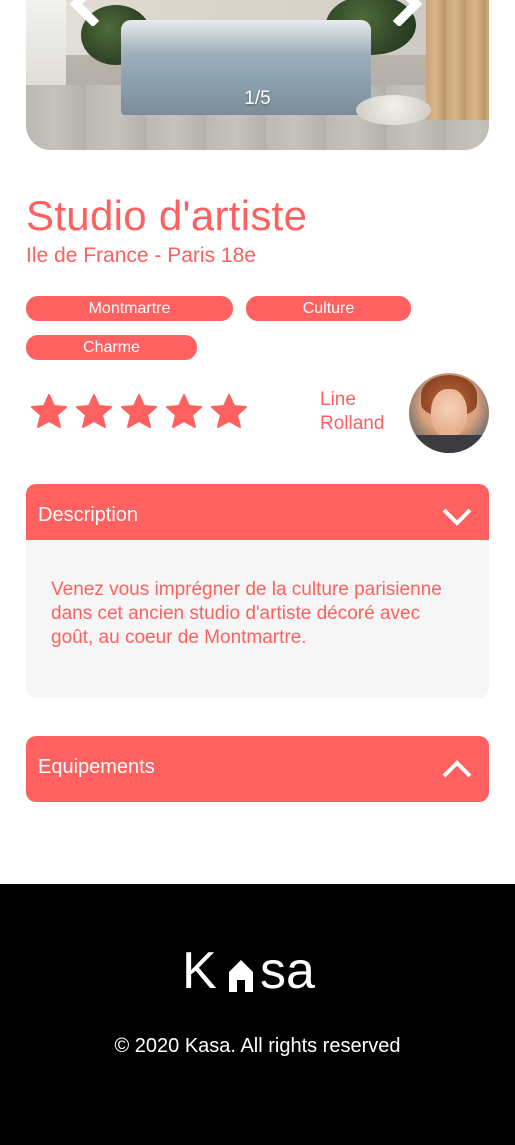 Image resolution: width=515 pixels, height=1145 pixels. I want to click on copyright: © 2020 Kasa. All rights reserved, so click(257, 1046).